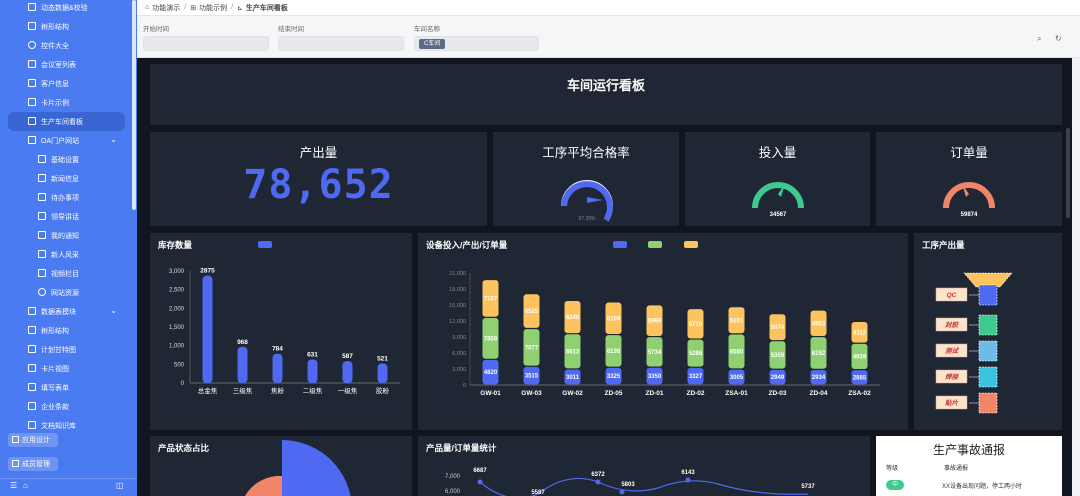 This screenshot has height=496, width=1080. What do you see at coordinates (177, 328) in the screenshot?
I see `y-tick-label: 1,500` at bounding box center [177, 328].